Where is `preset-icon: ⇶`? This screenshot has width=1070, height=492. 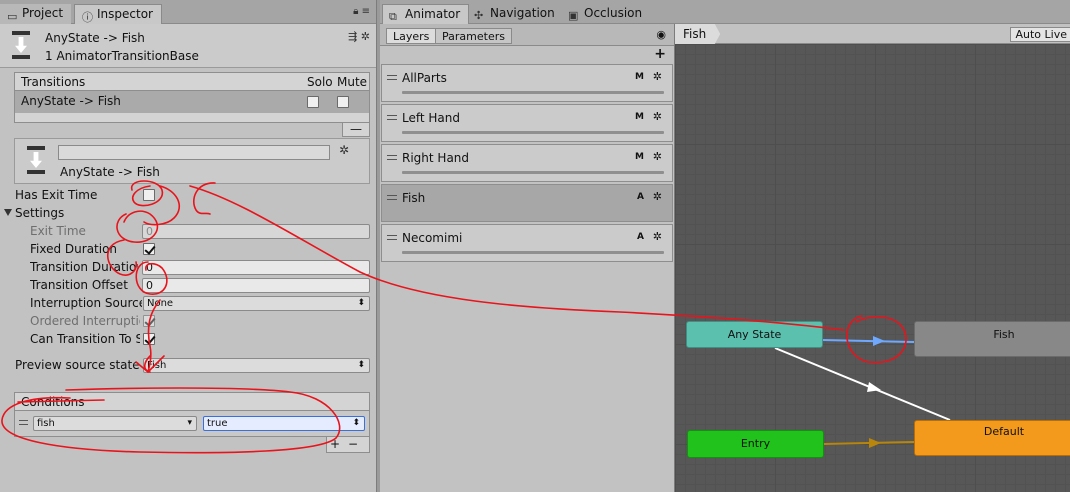 preset-icon: ⇶ is located at coordinates (352, 36).